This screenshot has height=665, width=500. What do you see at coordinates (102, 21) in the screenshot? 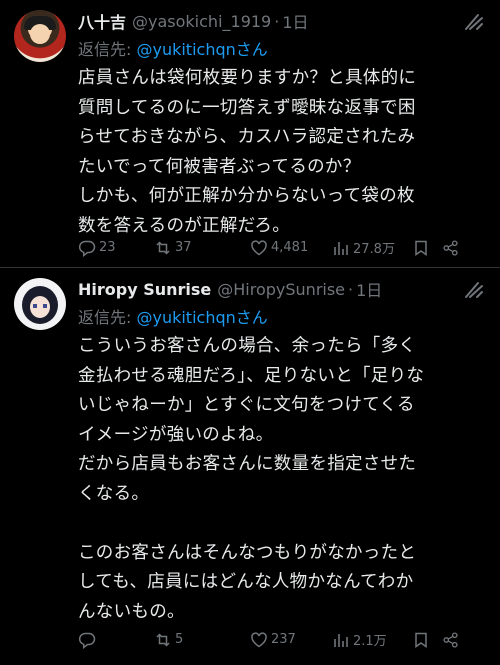
I see `display-name: 八十吉` at bounding box center [102, 21].